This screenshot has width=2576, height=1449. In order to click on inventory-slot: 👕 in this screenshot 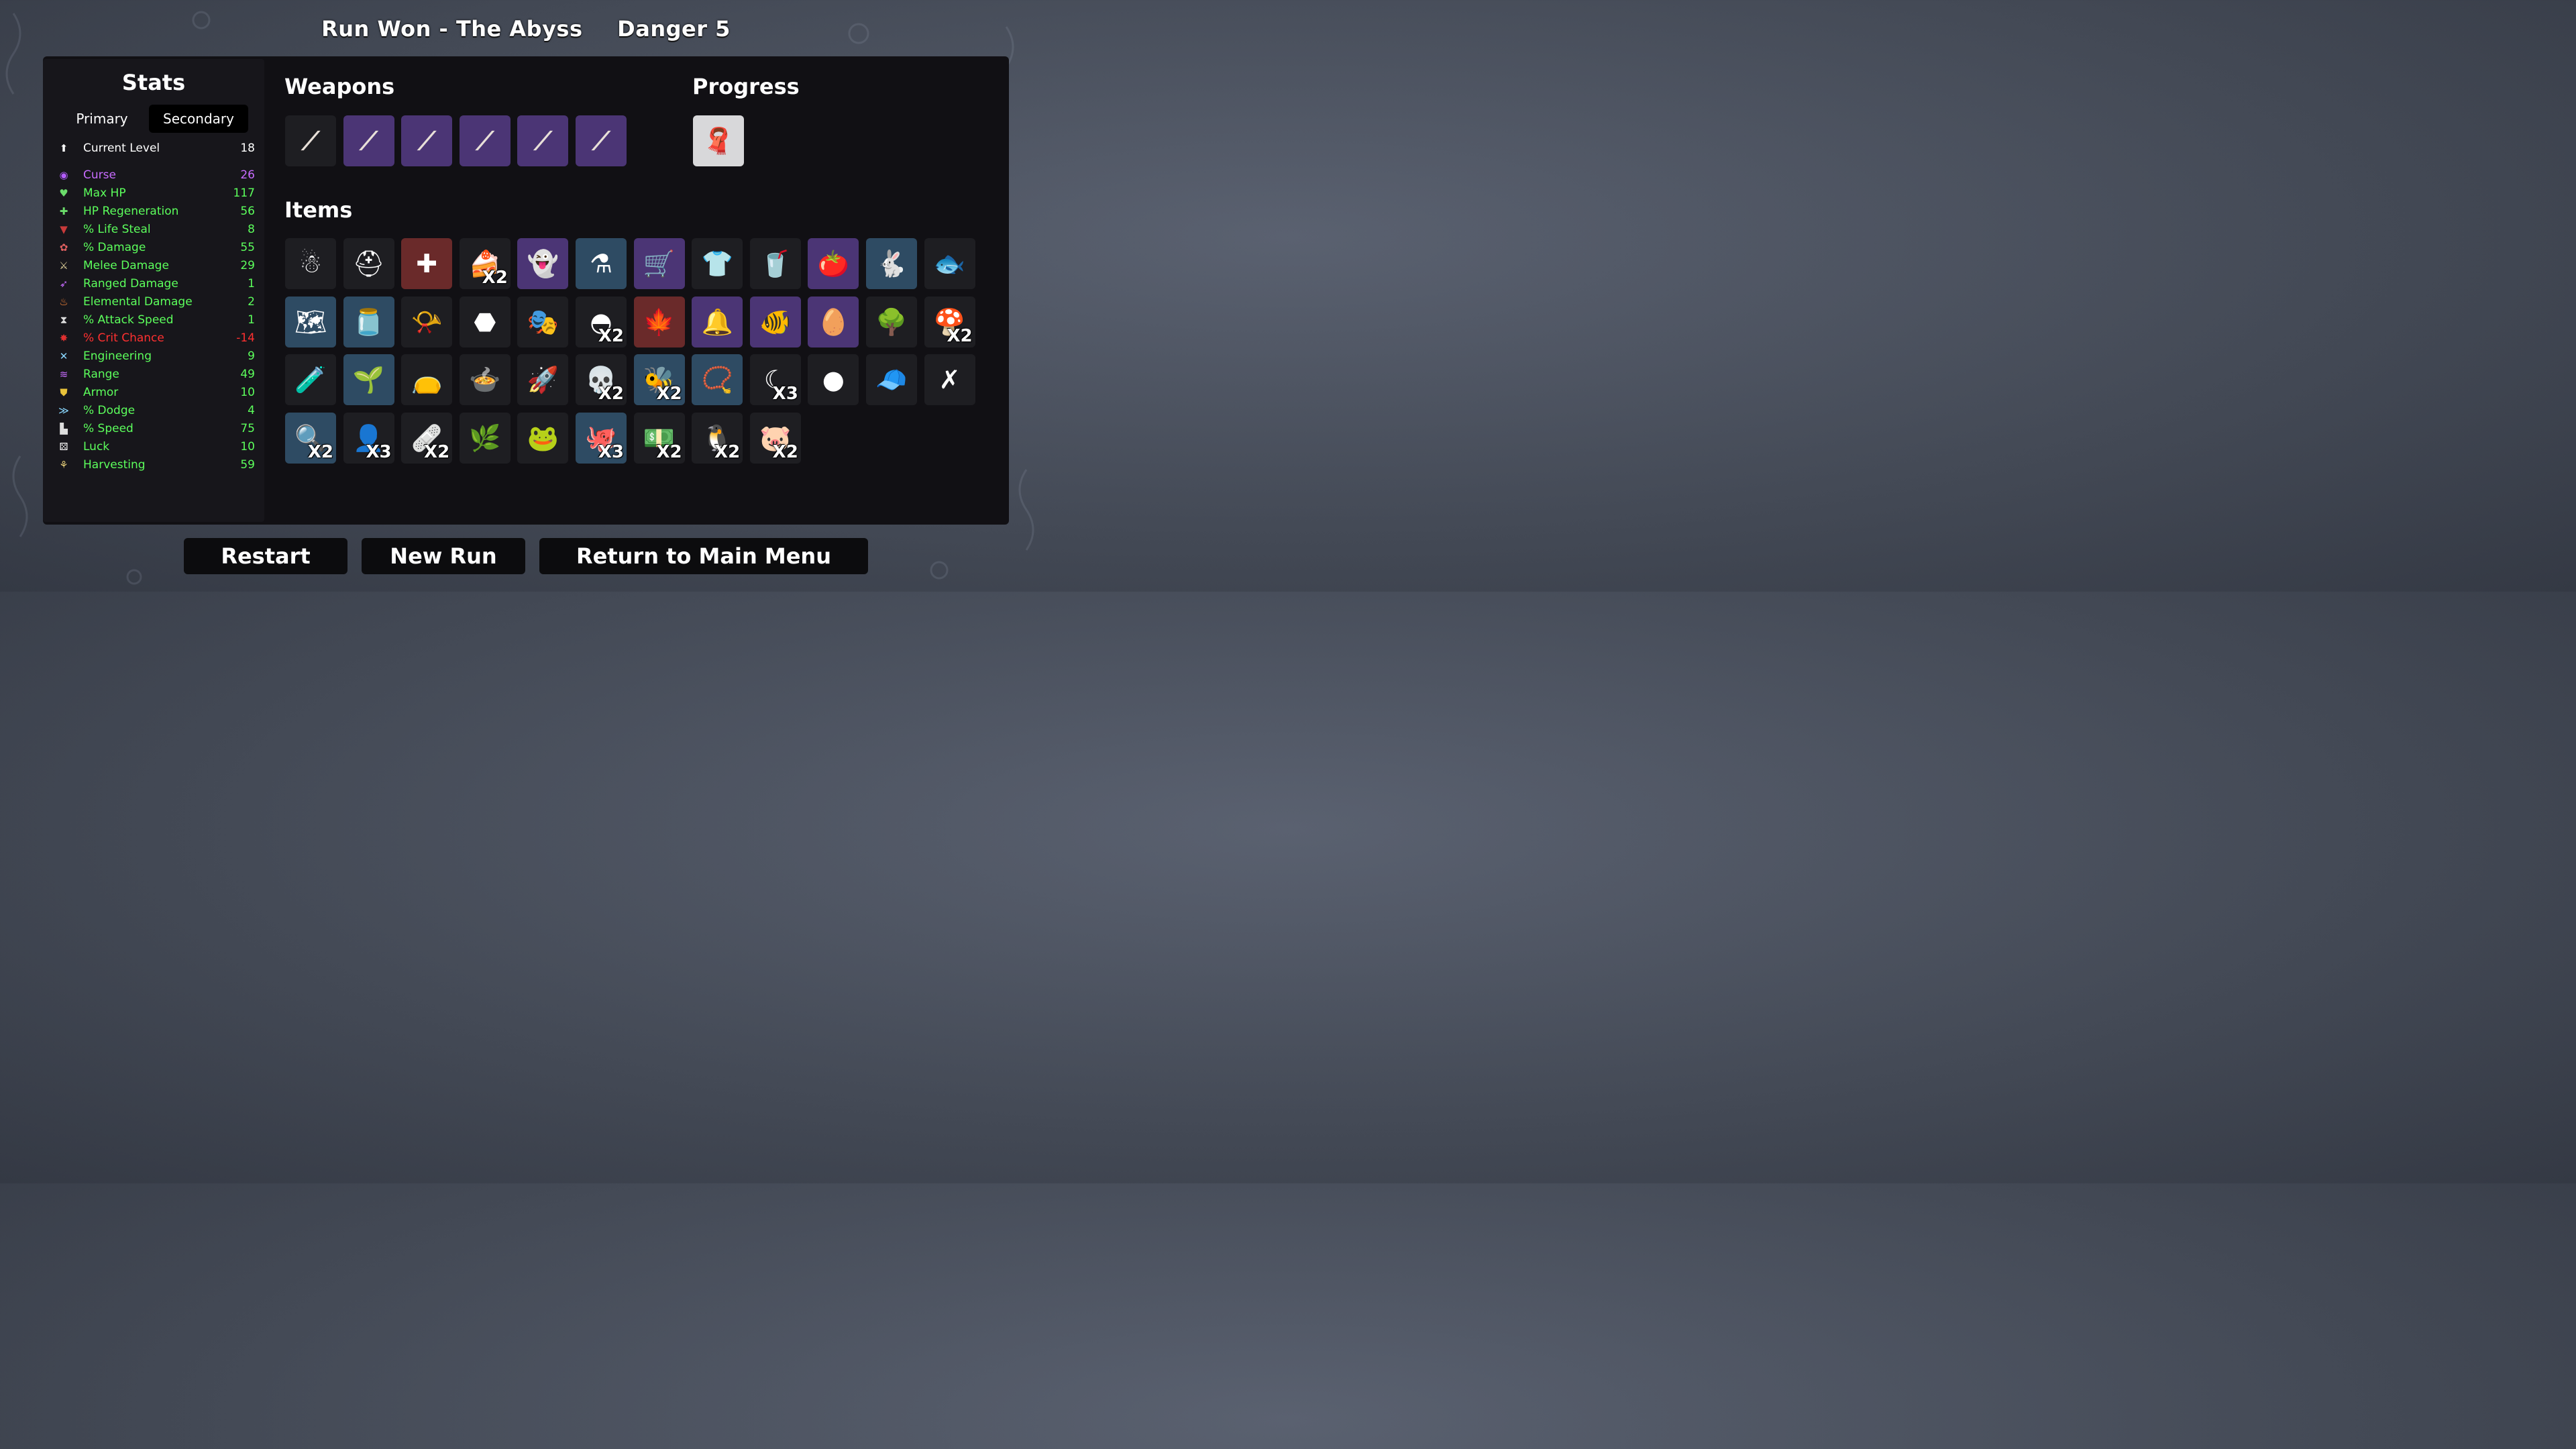, I will do `click(717, 263)`.